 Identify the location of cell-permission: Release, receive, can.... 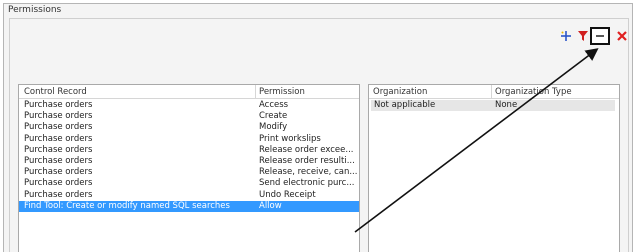
(308, 172).